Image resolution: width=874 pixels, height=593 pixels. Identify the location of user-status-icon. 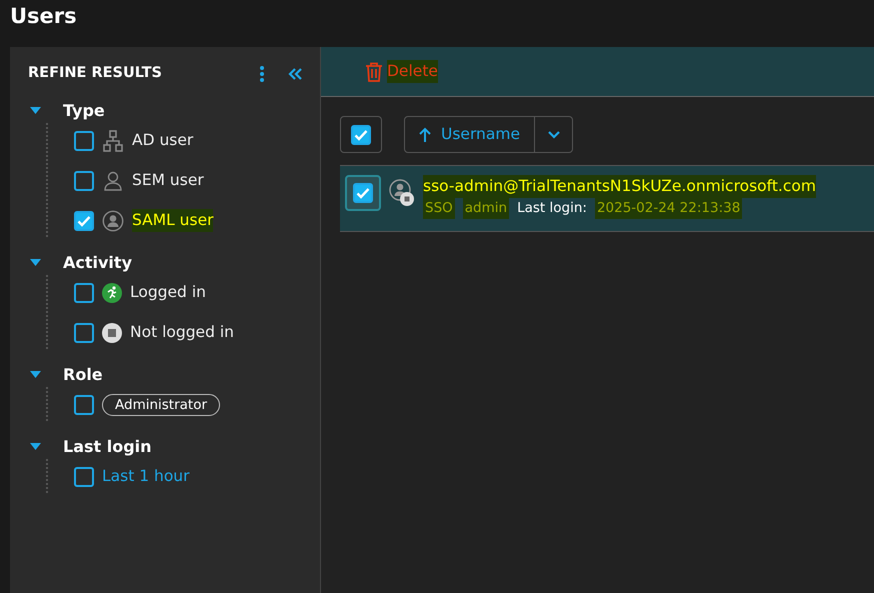
(402, 193).